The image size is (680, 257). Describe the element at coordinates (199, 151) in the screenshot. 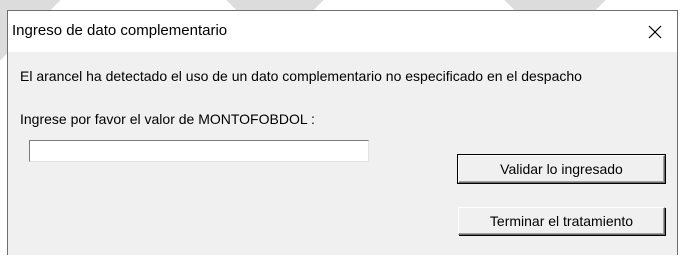

I see `value-input` at that location.